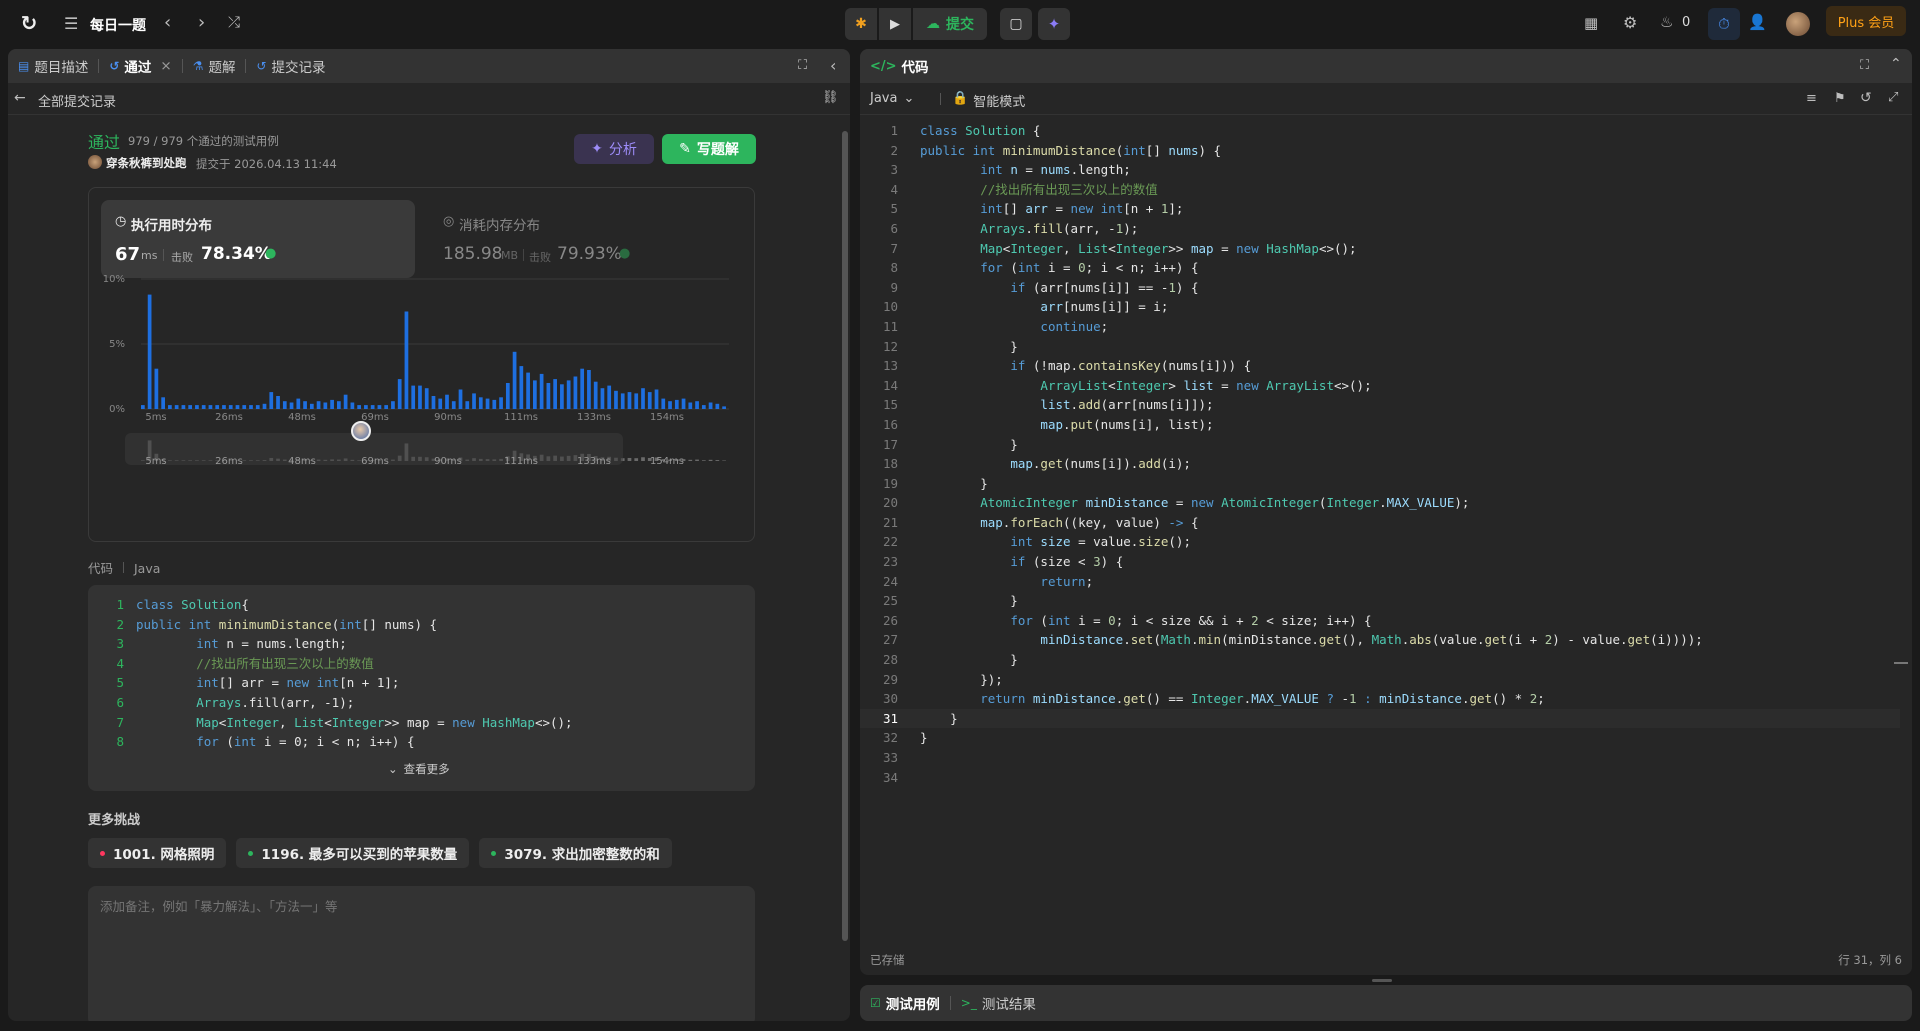 This screenshot has width=1920, height=1031. Describe the element at coordinates (1108, 542) in the screenshot. I see `code-token: = value.` at that location.